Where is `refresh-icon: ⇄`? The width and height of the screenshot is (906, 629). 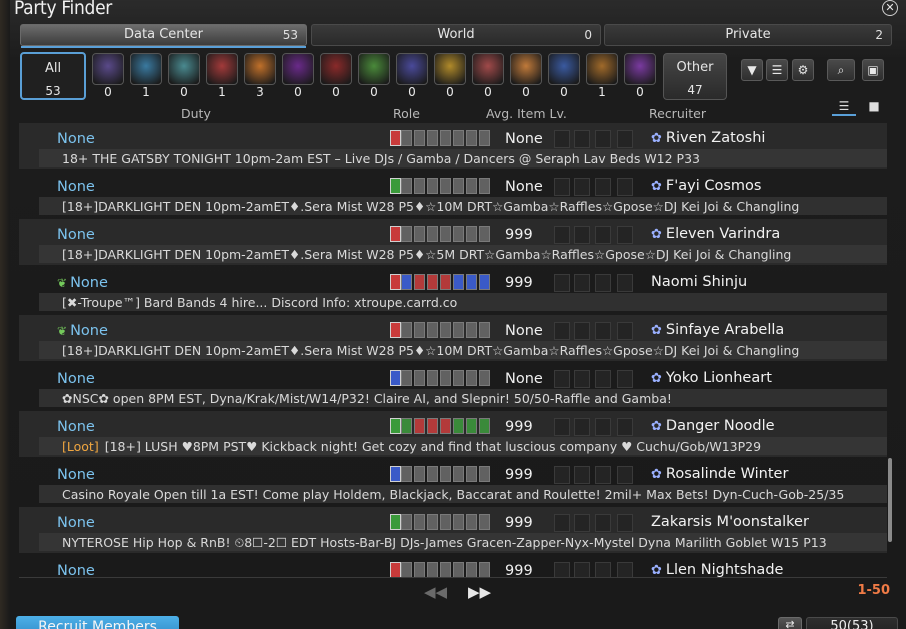
refresh-icon: ⇄ is located at coordinates (790, 623).